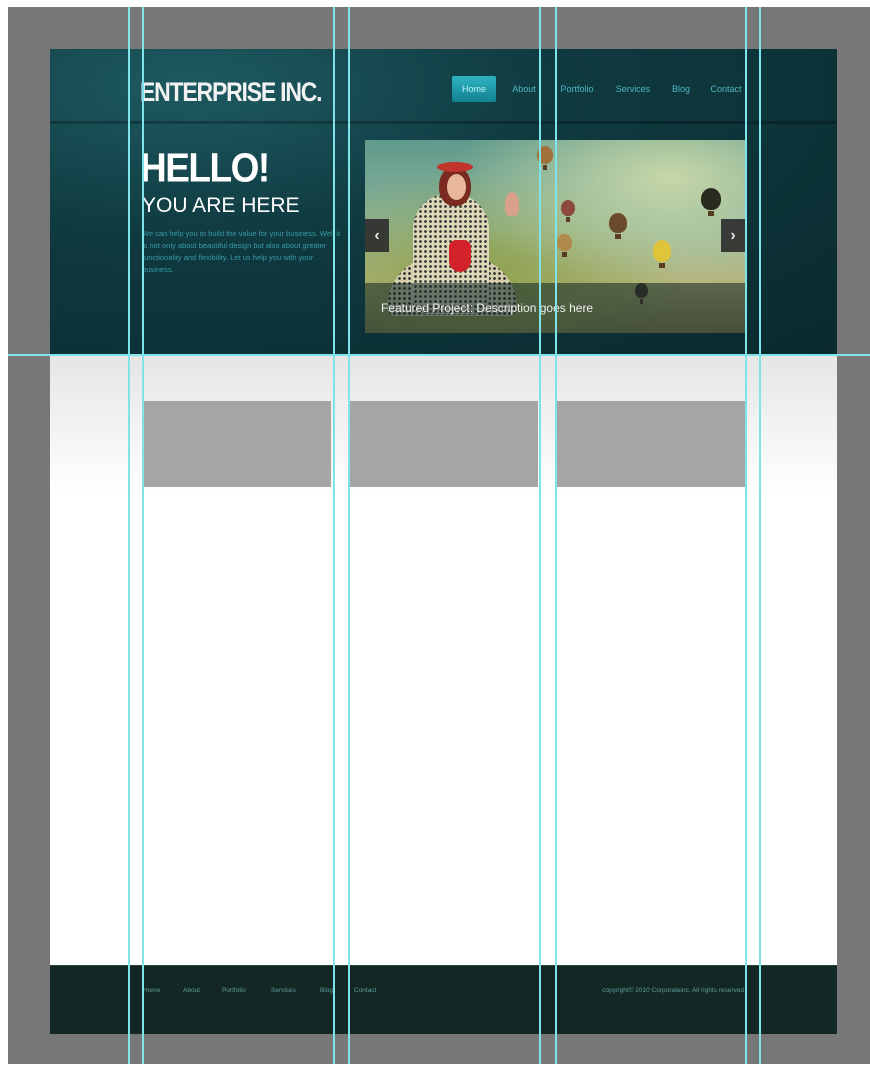 The image size is (870, 1069). Describe the element at coordinates (365, 990) in the screenshot. I see `footer-link-contact: Contact` at that location.